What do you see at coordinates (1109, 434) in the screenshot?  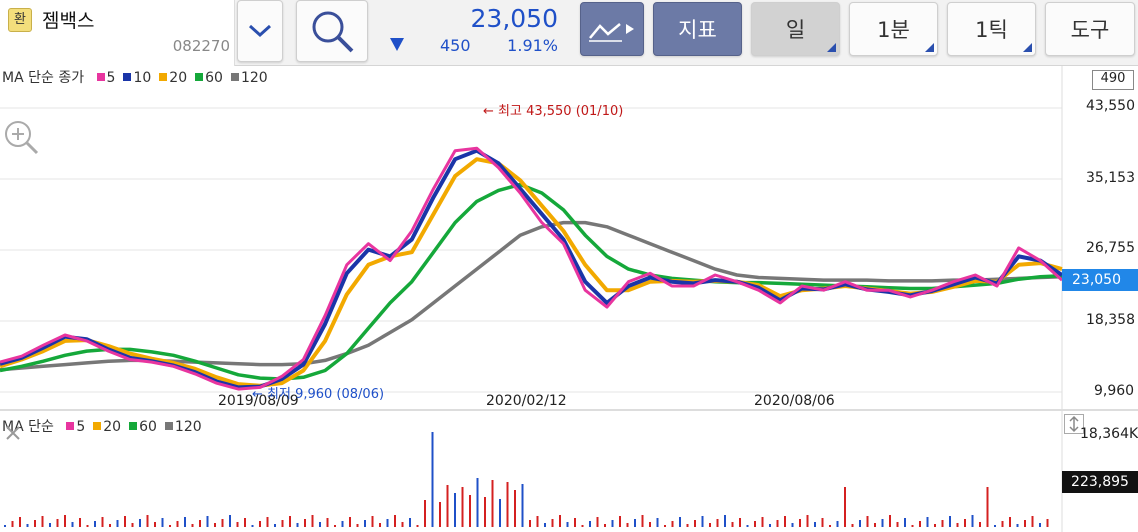 I see `volume-max-label: 18,364K` at bounding box center [1109, 434].